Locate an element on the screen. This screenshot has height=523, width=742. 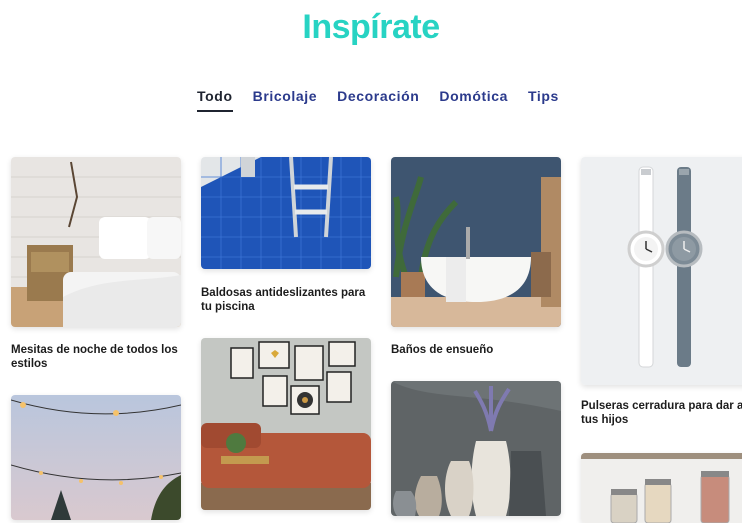
category-tabs: Todo Bricolaje Decoración Domótica Tips is located at coordinates (371, 100).